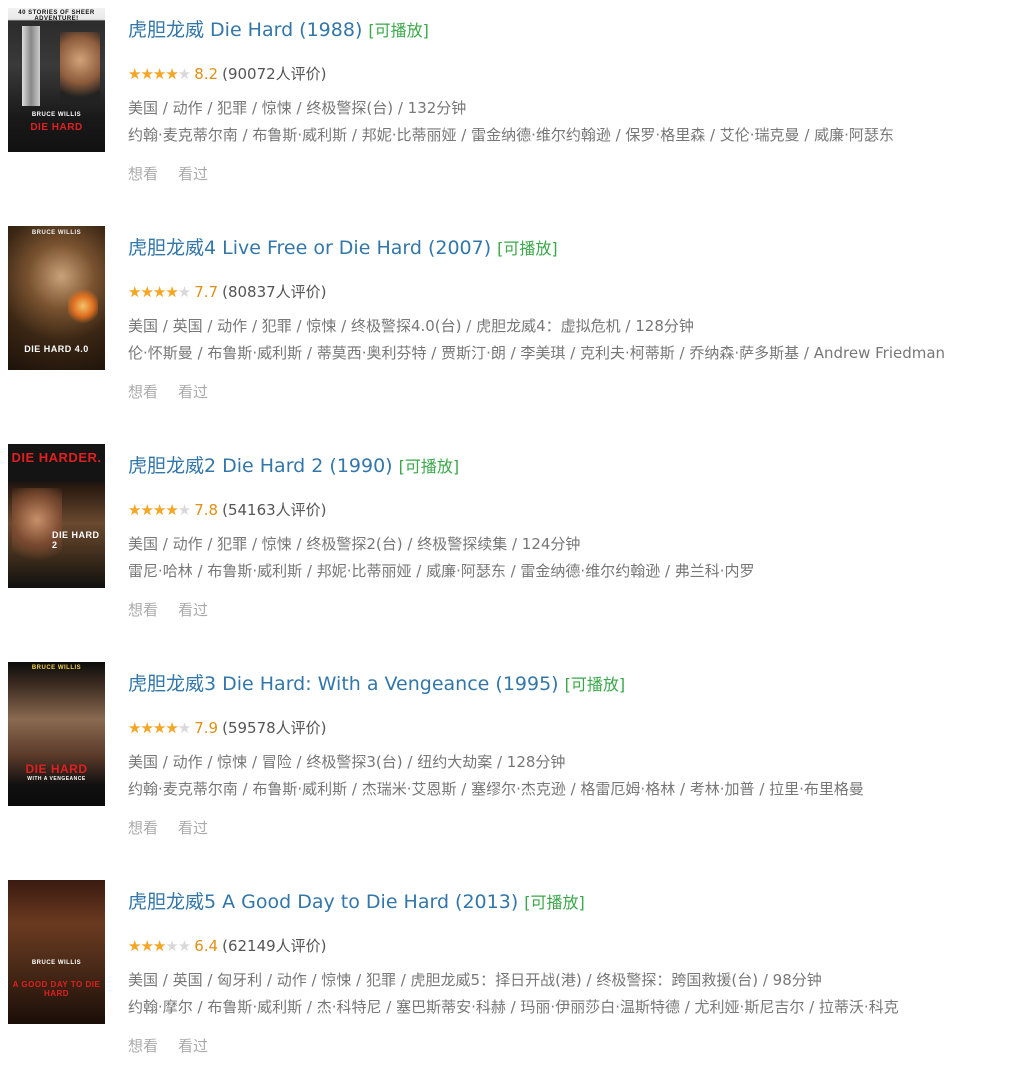  I want to click on poster-bottom-text: A GOOD DAY TO DIE HARD, so click(56, 989).